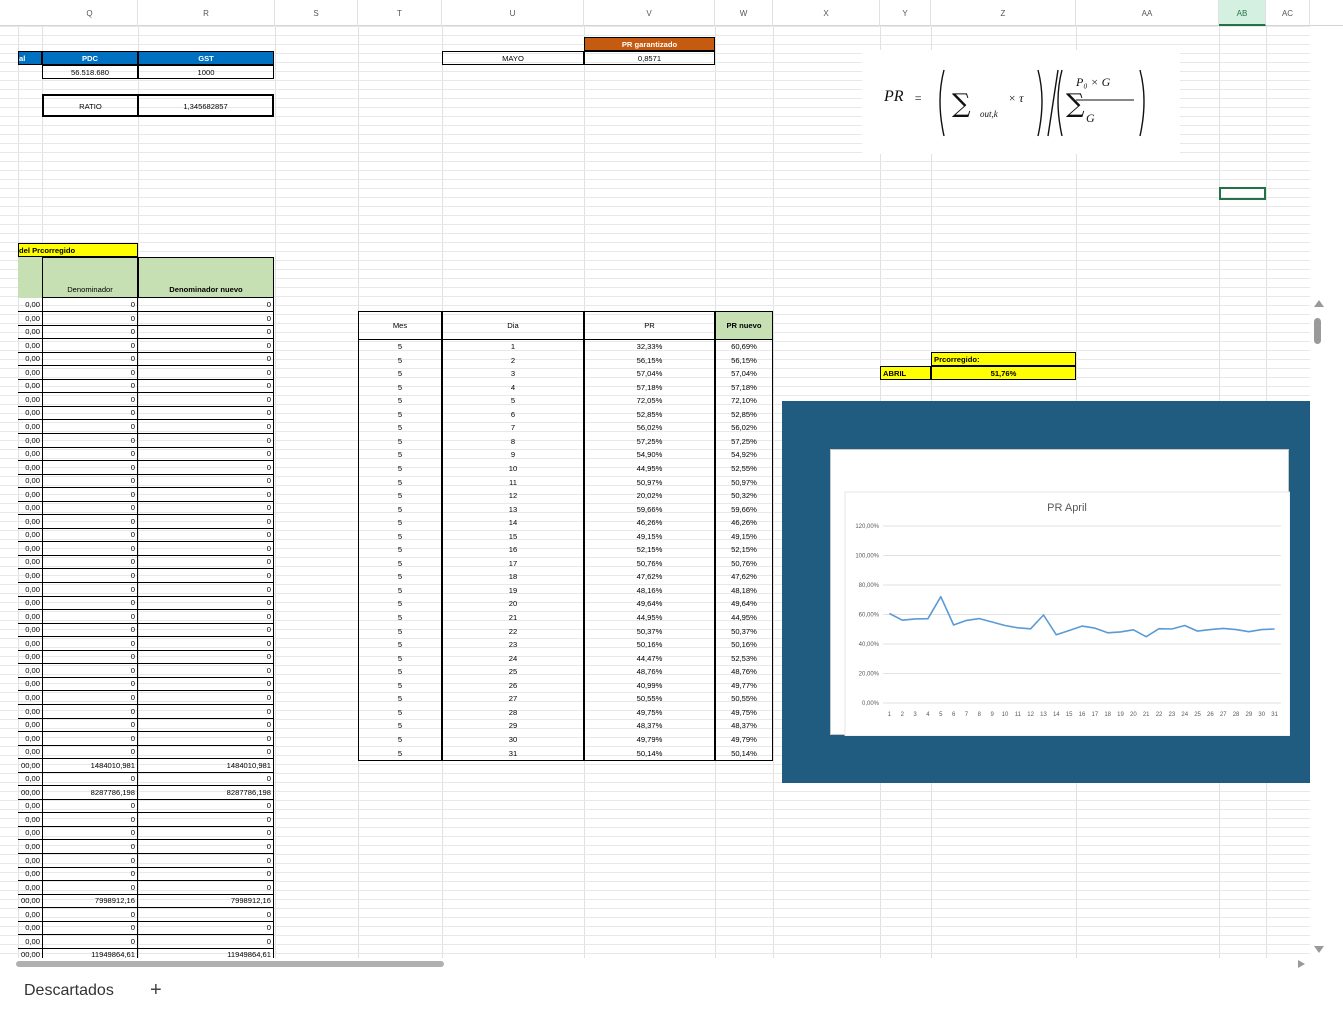 The height and width of the screenshot is (1013, 1343). I want to click on pr-table-cell: 46,26%, so click(744, 523).